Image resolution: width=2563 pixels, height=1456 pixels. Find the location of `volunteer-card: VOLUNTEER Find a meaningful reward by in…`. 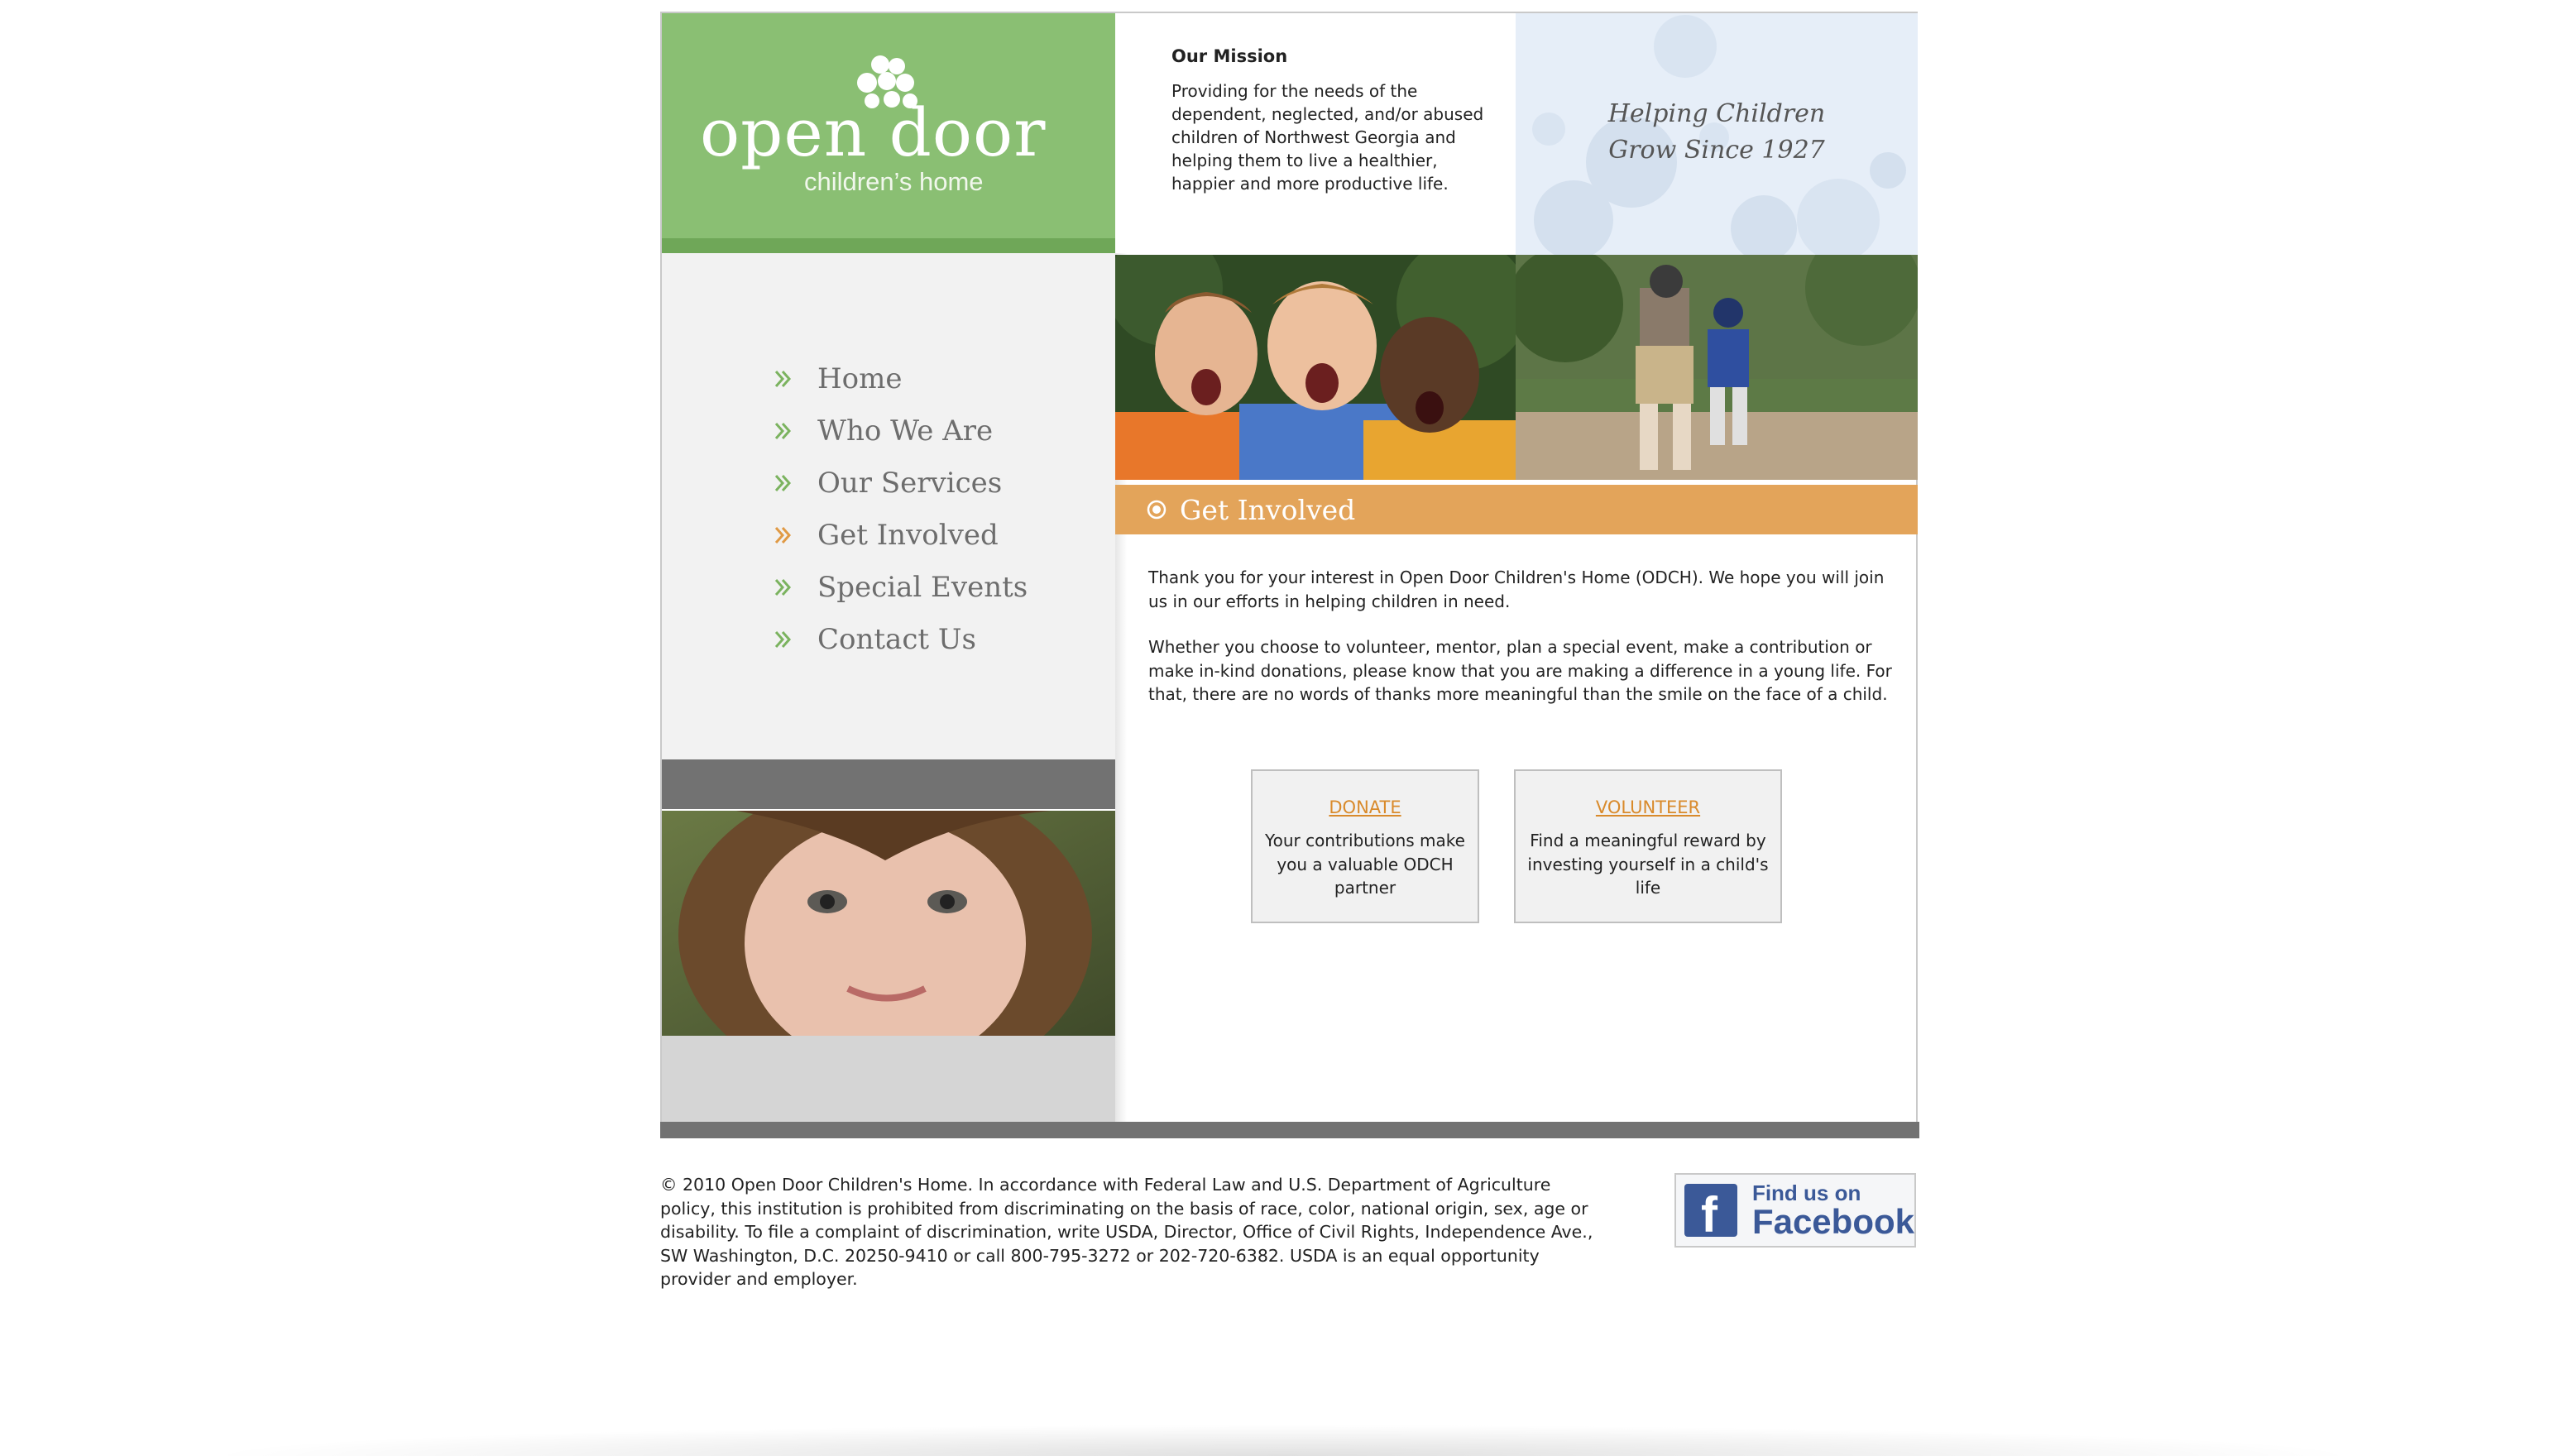

volunteer-card: VOLUNTEER Find a meaningful reward by in… is located at coordinates (1648, 846).